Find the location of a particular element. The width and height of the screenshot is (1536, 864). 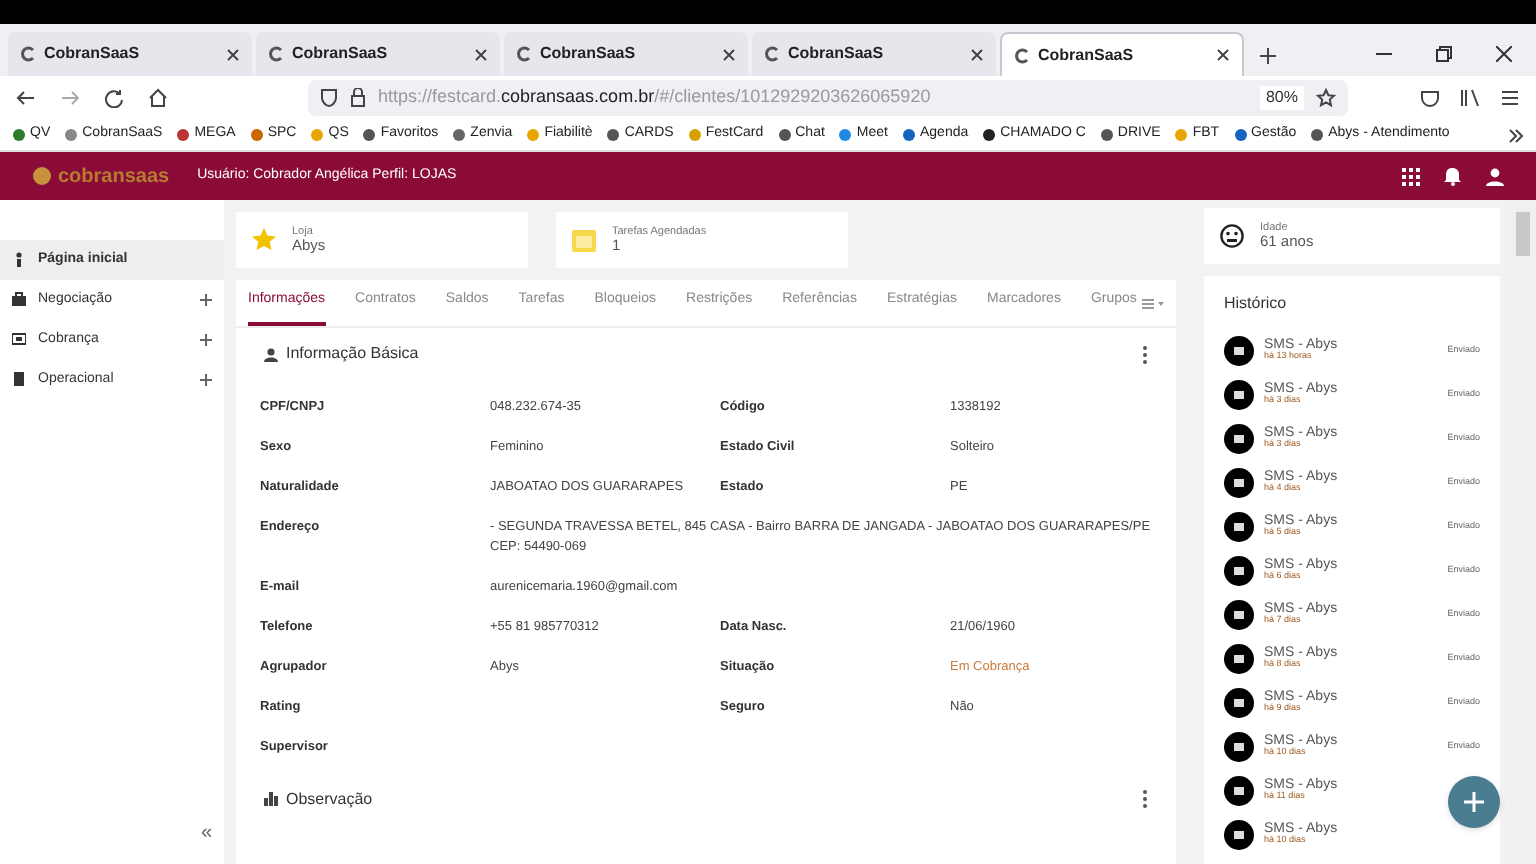

bar-chart-icon is located at coordinates (271, 799).